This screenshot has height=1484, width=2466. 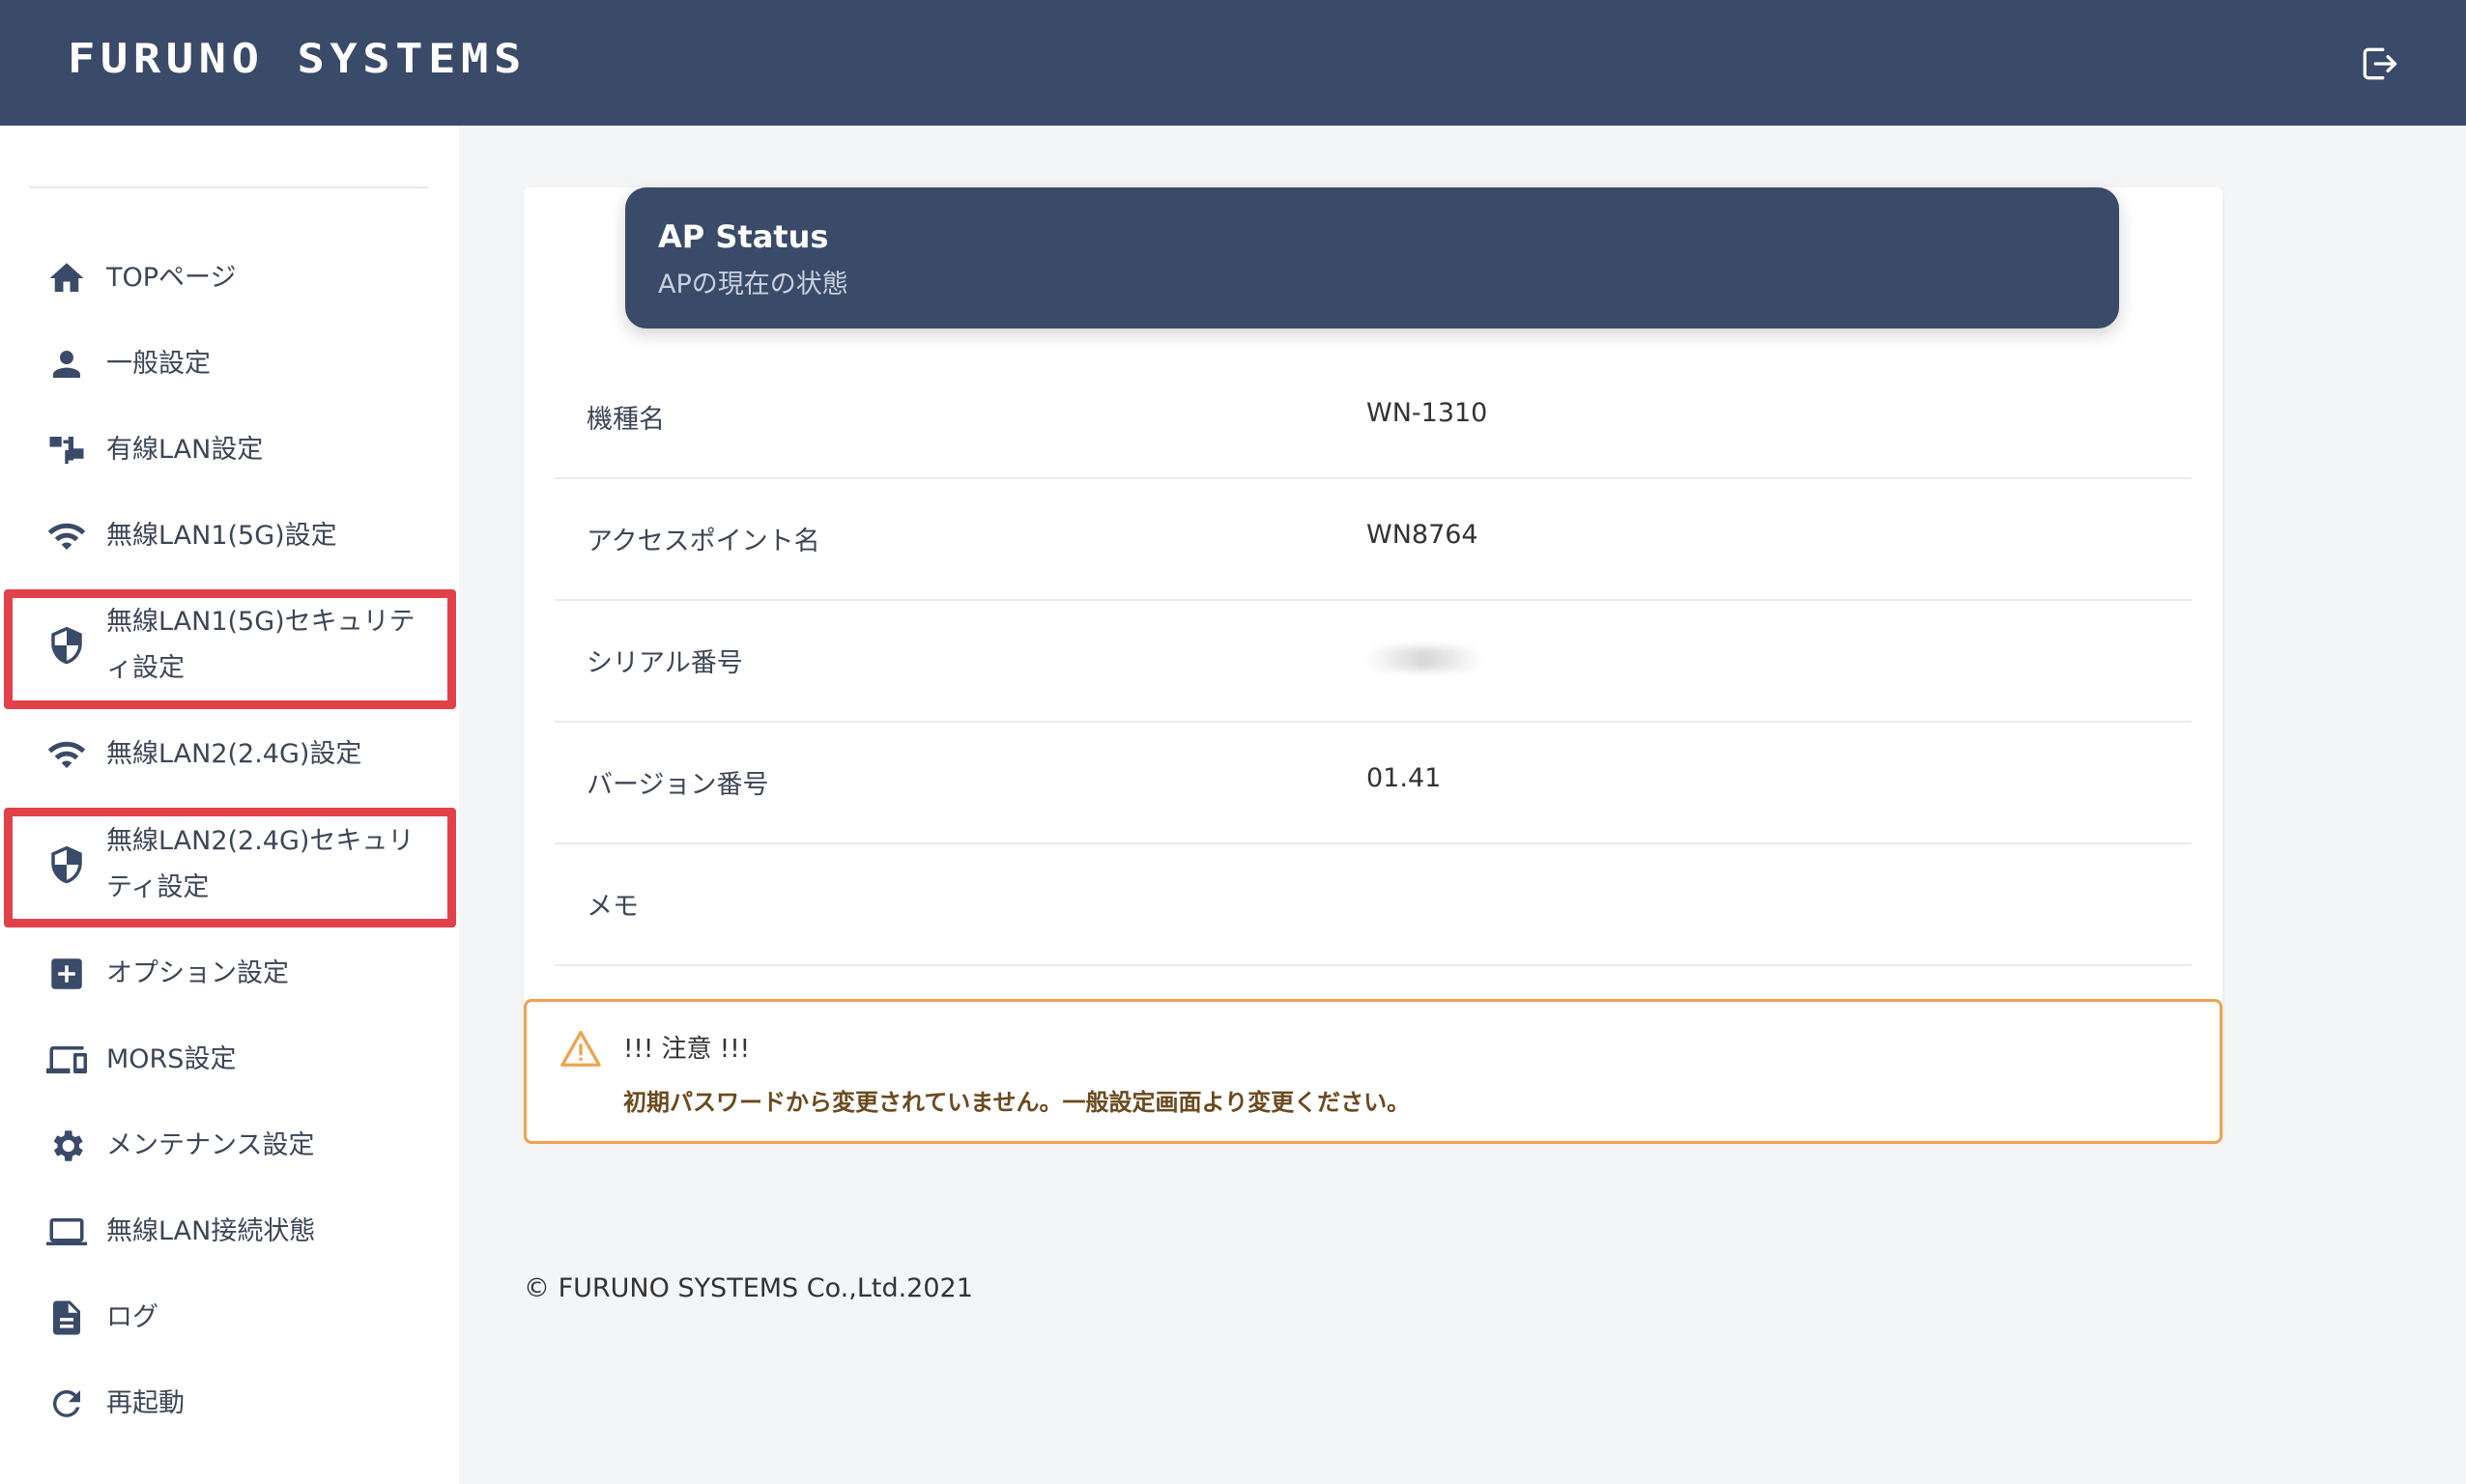 I want to click on laptop-icon, so click(x=66, y=1232).